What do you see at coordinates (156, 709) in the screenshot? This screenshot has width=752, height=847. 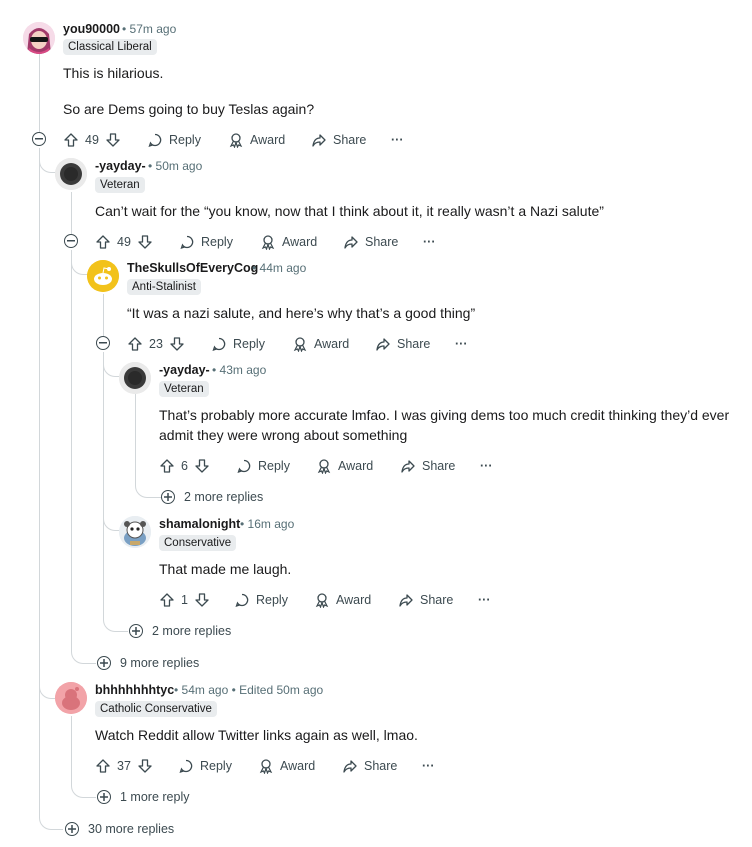 I see `user-flair: Catholic Conservative` at bounding box center [156, 709].